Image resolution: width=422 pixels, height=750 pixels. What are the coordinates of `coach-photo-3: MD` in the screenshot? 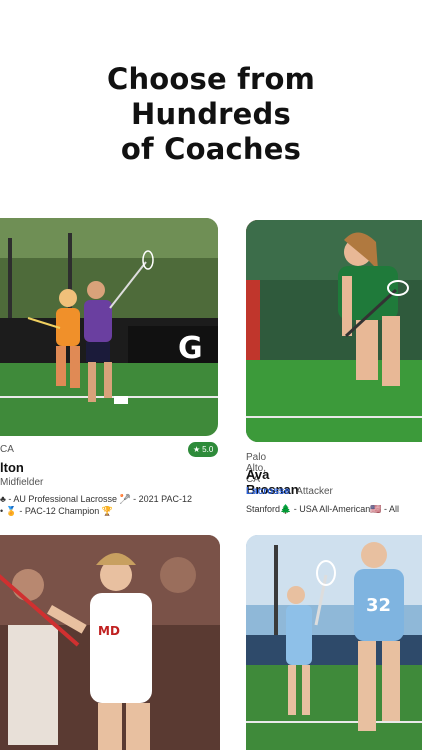 It's located at (110, 642).